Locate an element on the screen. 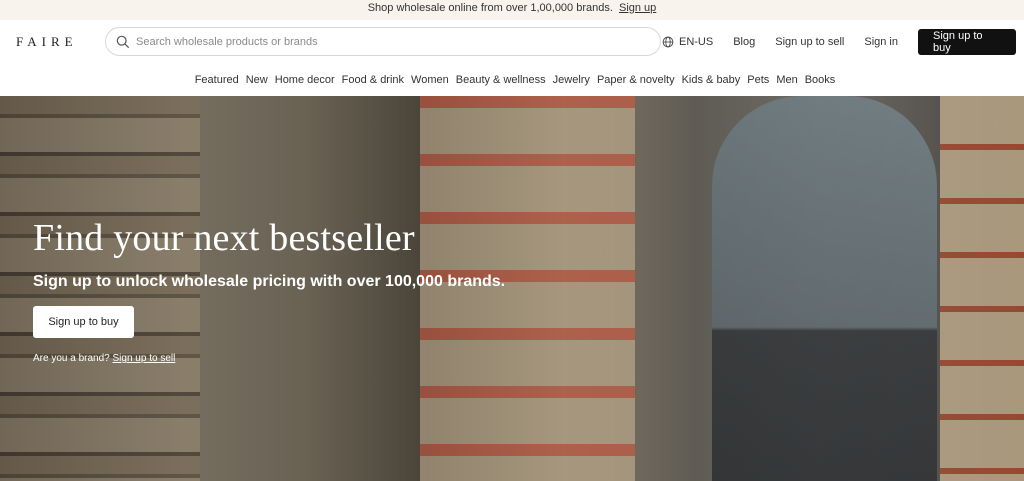 The image size is (1024, 481). nav-item-paper-novelty: Paper & novelty is located at coordinates (636, 80).